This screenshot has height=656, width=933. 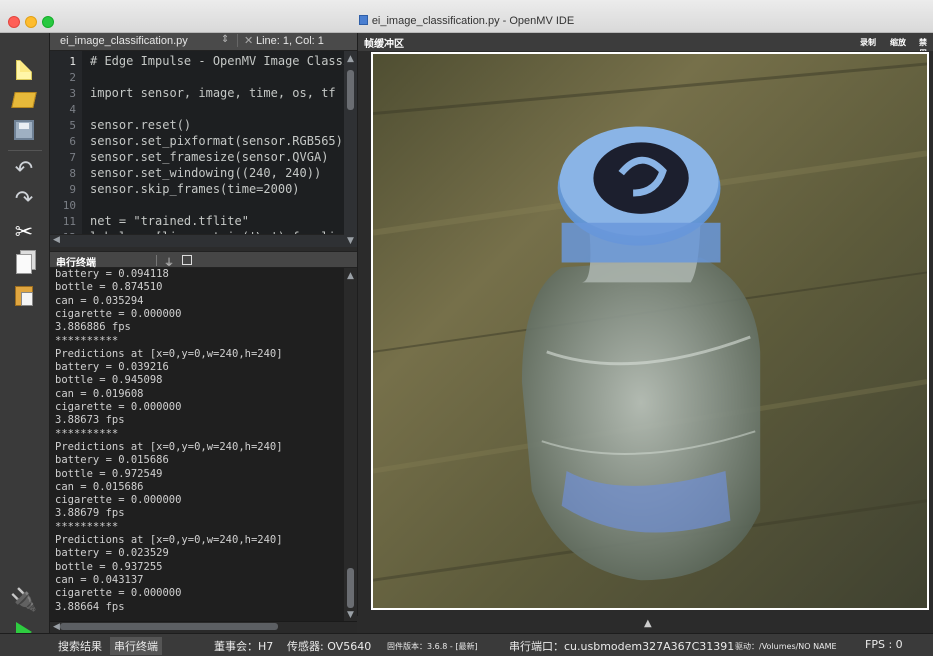 I want to click on new-file-icon, so click(x=24, y=70).